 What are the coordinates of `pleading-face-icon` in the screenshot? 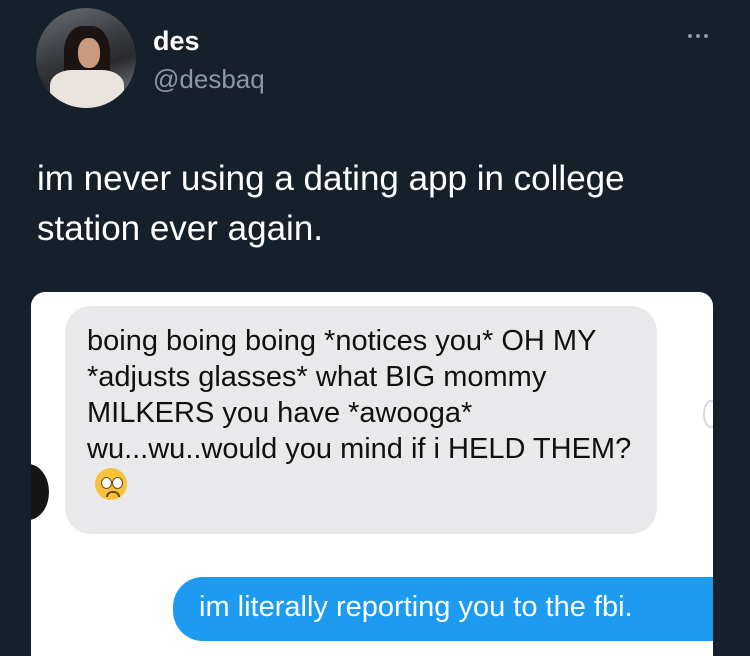 It's located at (111, 484).